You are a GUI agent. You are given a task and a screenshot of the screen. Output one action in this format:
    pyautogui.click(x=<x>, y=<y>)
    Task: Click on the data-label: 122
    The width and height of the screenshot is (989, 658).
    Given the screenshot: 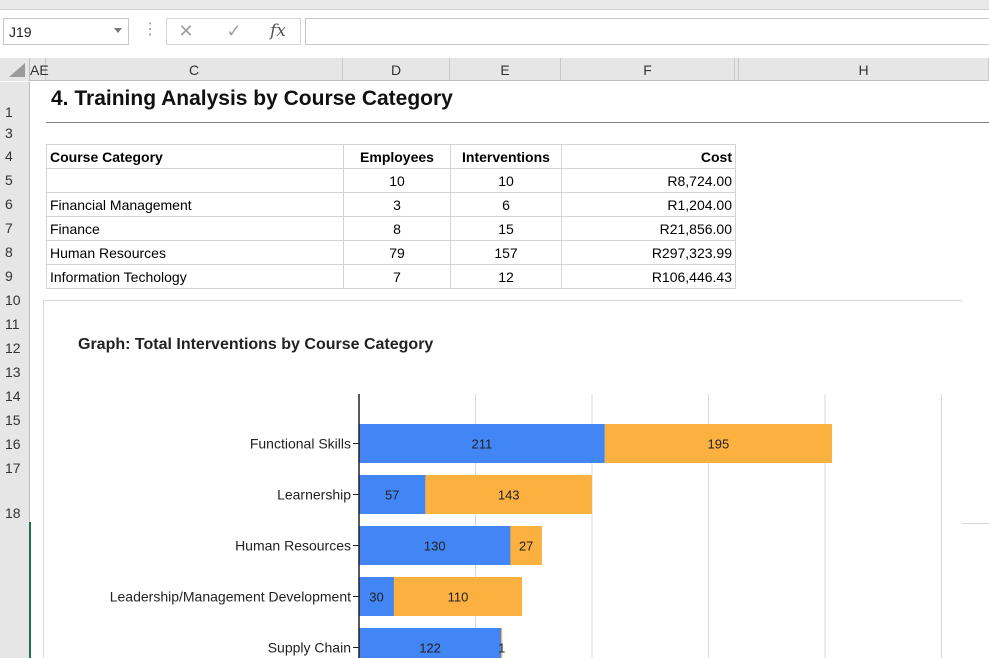 What is the action you would take?
    pyautogui.click(x=430, y=648)
    